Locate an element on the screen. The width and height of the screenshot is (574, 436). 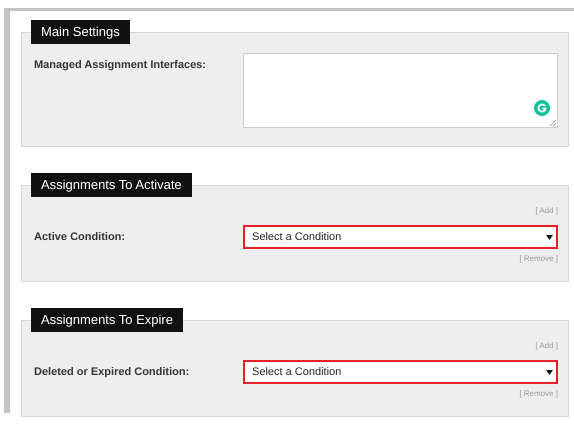
field-label: Active Condition: is located at coordinates (80, 236).